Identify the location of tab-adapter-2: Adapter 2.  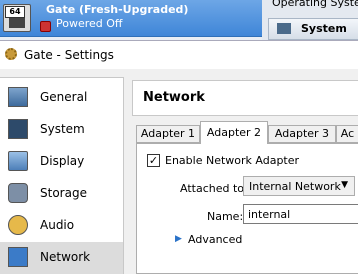
(234, 132).